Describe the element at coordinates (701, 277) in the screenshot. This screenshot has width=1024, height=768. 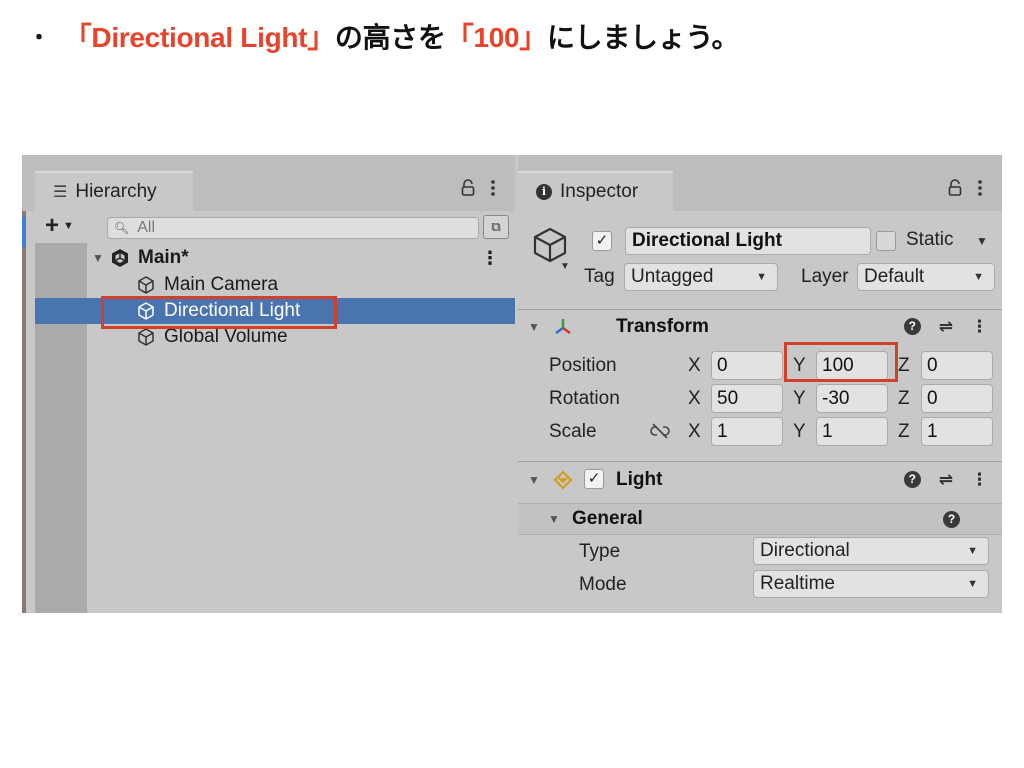
I see `tag-dropdown: Untagged ▼` at that location.